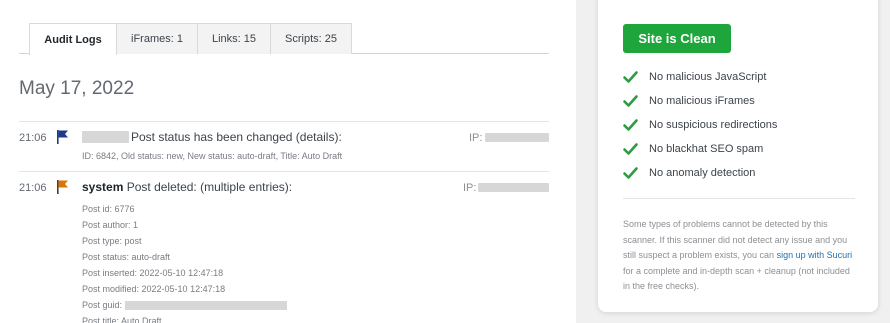 The height and width of the screenshot is (323, 890). What do you see at coordinates (209, 187) in the screenshot?
I see `entry-action: Post deleted: (multiple entries):` at bounding box center [209, 187].